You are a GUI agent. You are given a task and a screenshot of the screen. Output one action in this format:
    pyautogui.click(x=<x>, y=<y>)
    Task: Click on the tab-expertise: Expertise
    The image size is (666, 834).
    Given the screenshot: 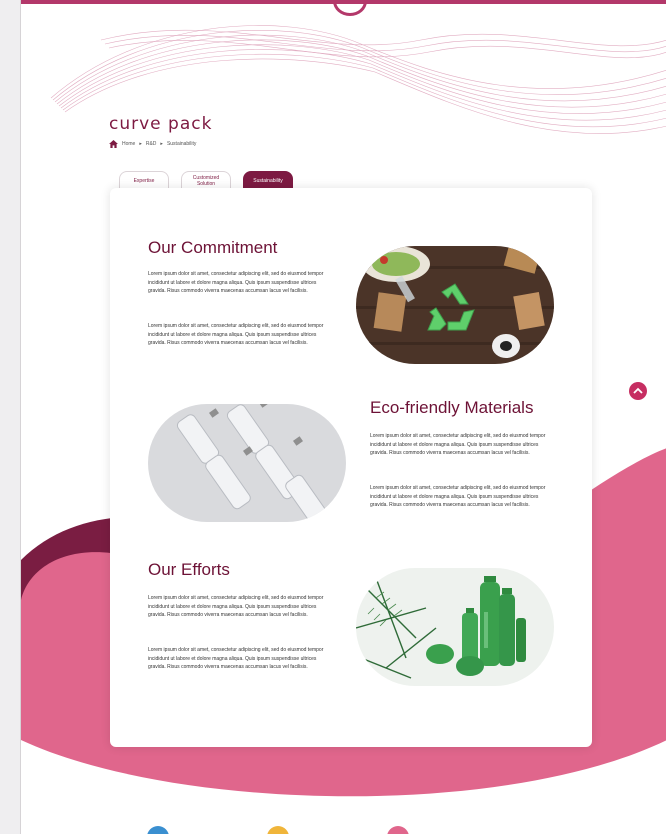 What is the action you would take?
    pyautogui.click(x=144, y=180)
    